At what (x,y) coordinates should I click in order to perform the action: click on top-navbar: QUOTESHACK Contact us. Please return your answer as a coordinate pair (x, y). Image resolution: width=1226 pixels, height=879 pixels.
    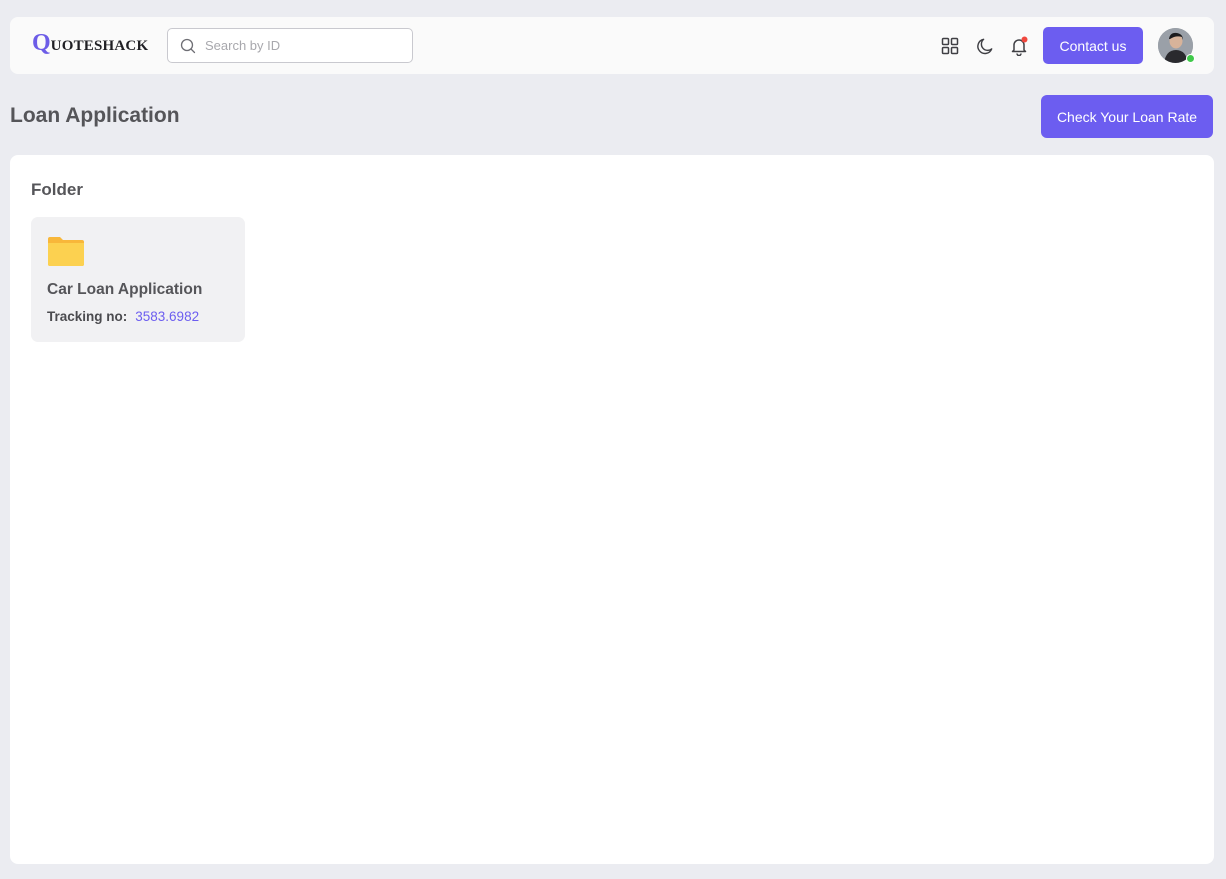
    Looking at the image, I should click on (612, 45).